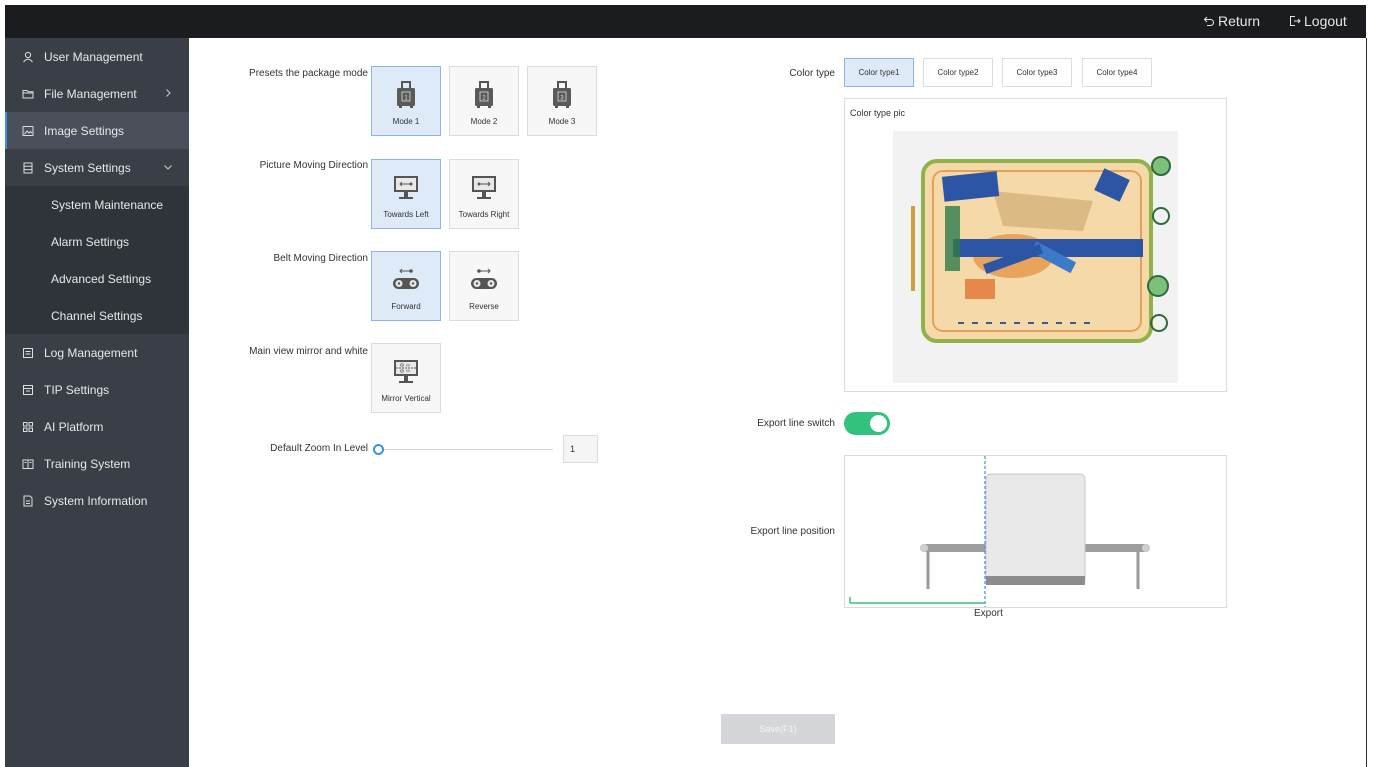 This screenshot has height=767, width=1373. What do you see at coordinates (1037, 72) in the screenshot?
I see `color-type3-button: Color type3` at bounding box center [1037, 72].